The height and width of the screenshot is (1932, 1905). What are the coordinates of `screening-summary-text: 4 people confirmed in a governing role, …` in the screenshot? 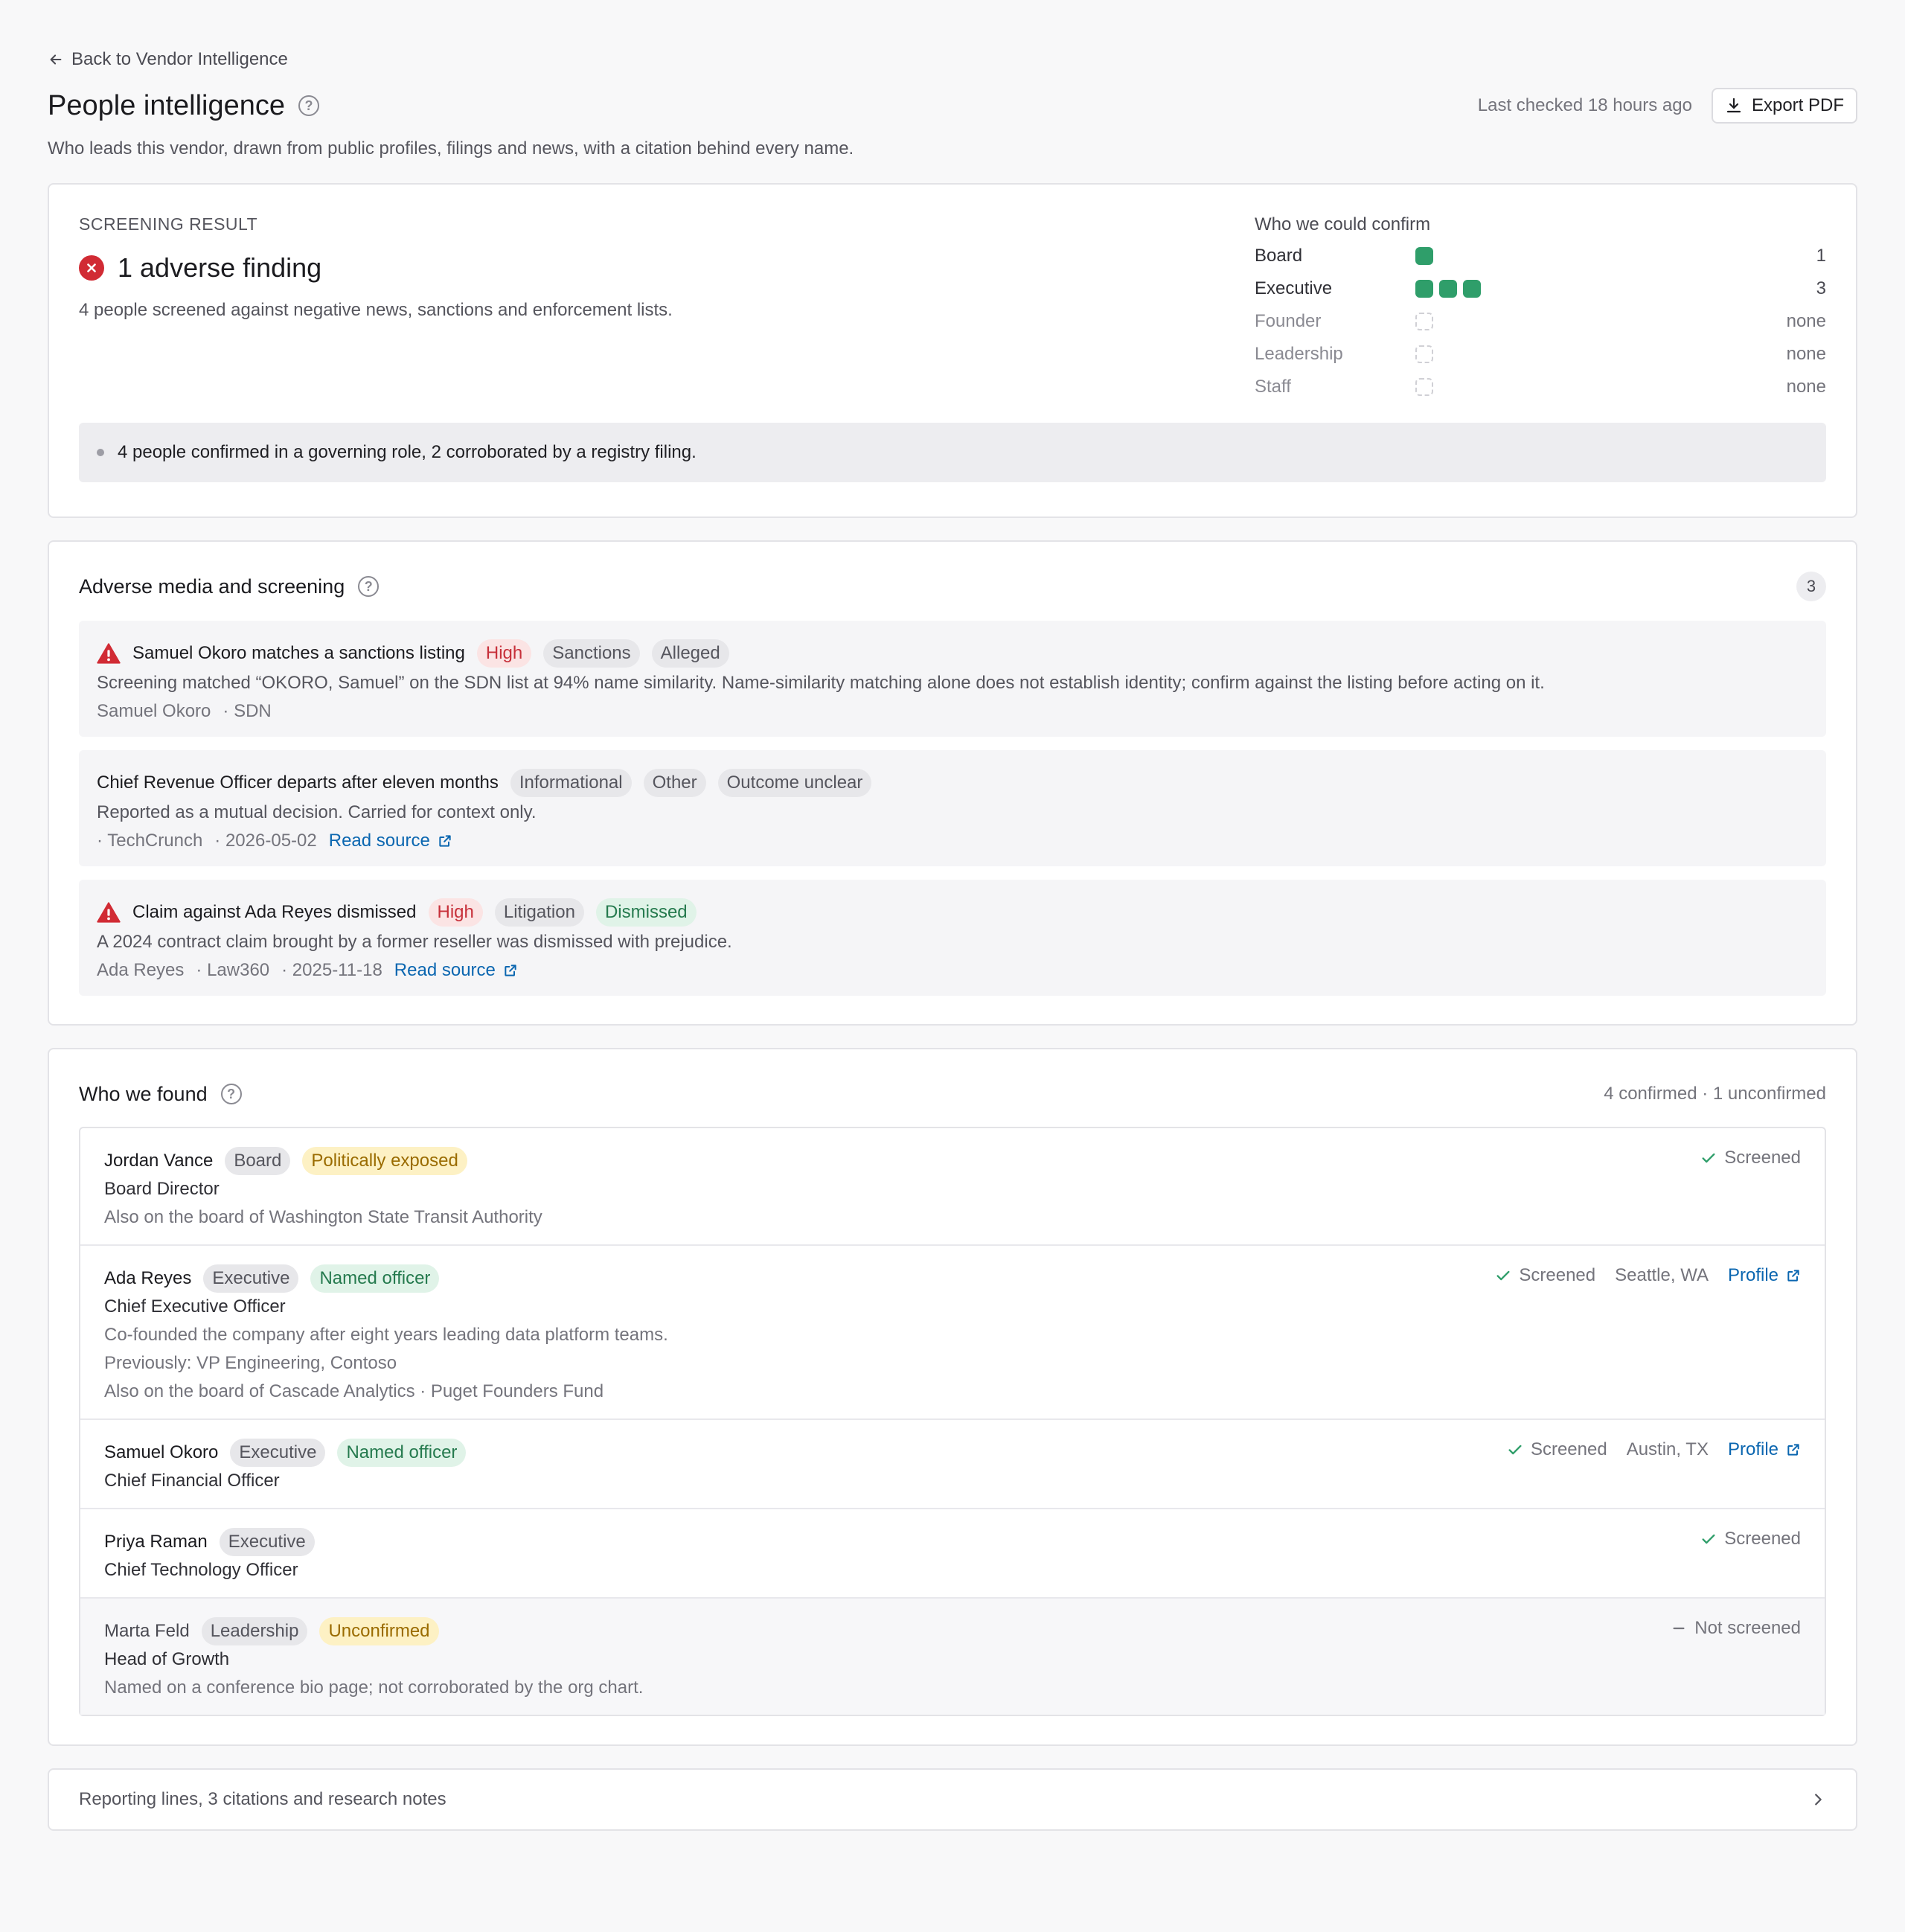 It's located at (407, 452).